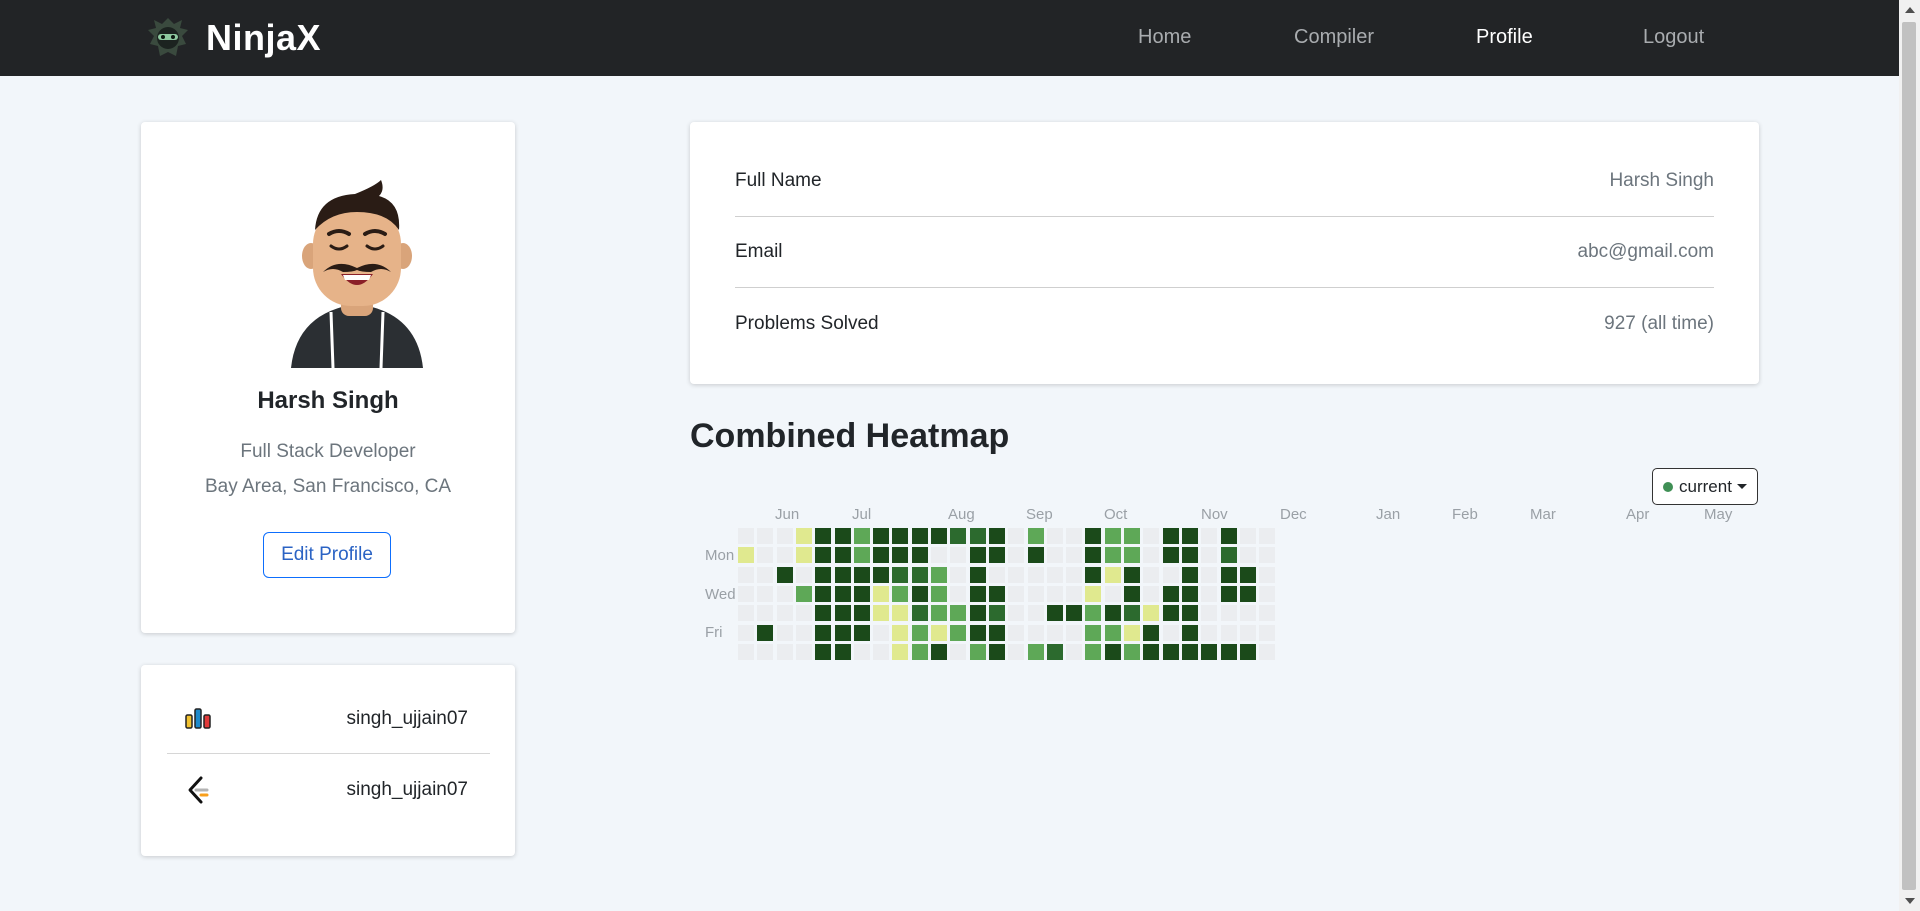 This screenshot has width=1920, height=911. What do you see at coordinates (408, 790) in the screenshot?
I see `leetcode-handle: singh_ujjain07` at bounding box center [408, 790].